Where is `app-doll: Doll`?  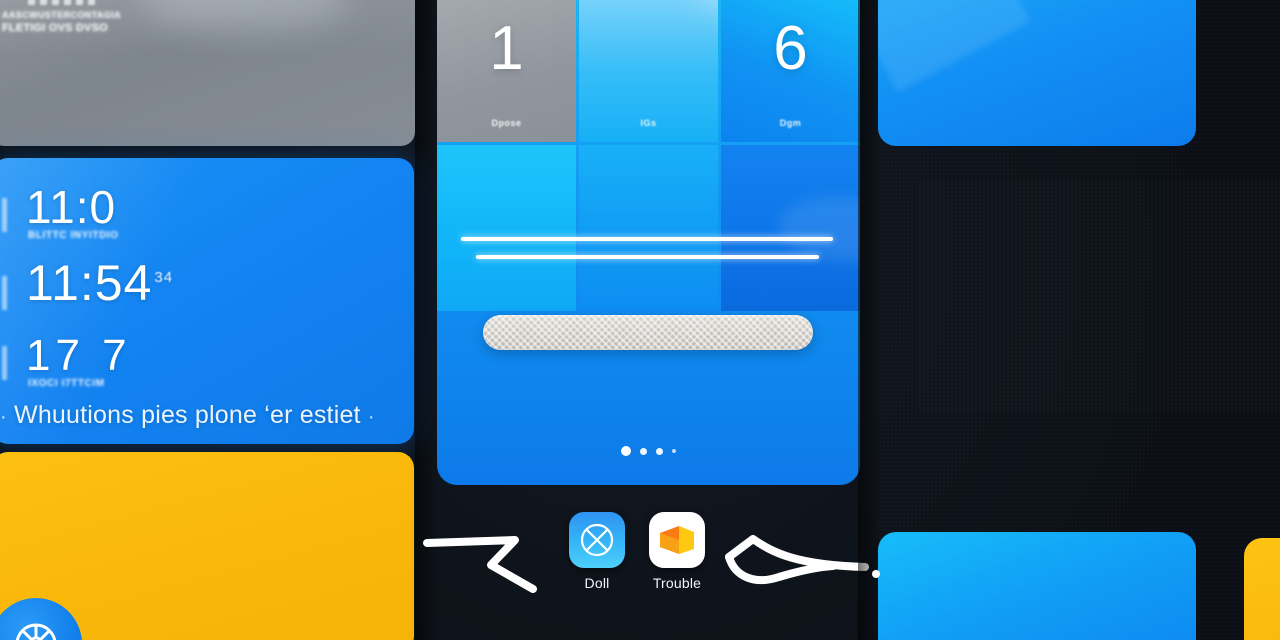
app-doll: Doll is located at coordinates (597, 551).